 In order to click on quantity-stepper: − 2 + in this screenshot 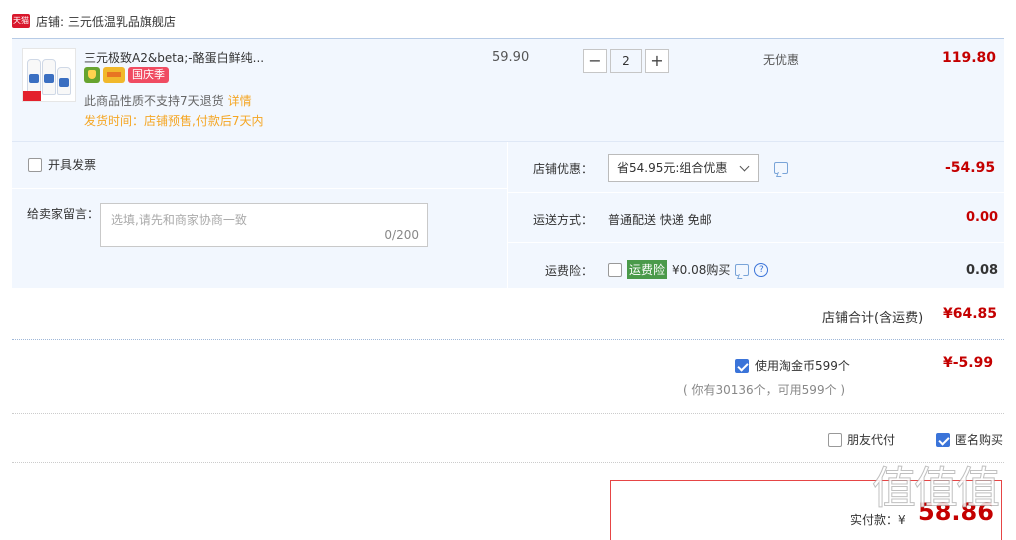, I will do `click(626, 61)`.